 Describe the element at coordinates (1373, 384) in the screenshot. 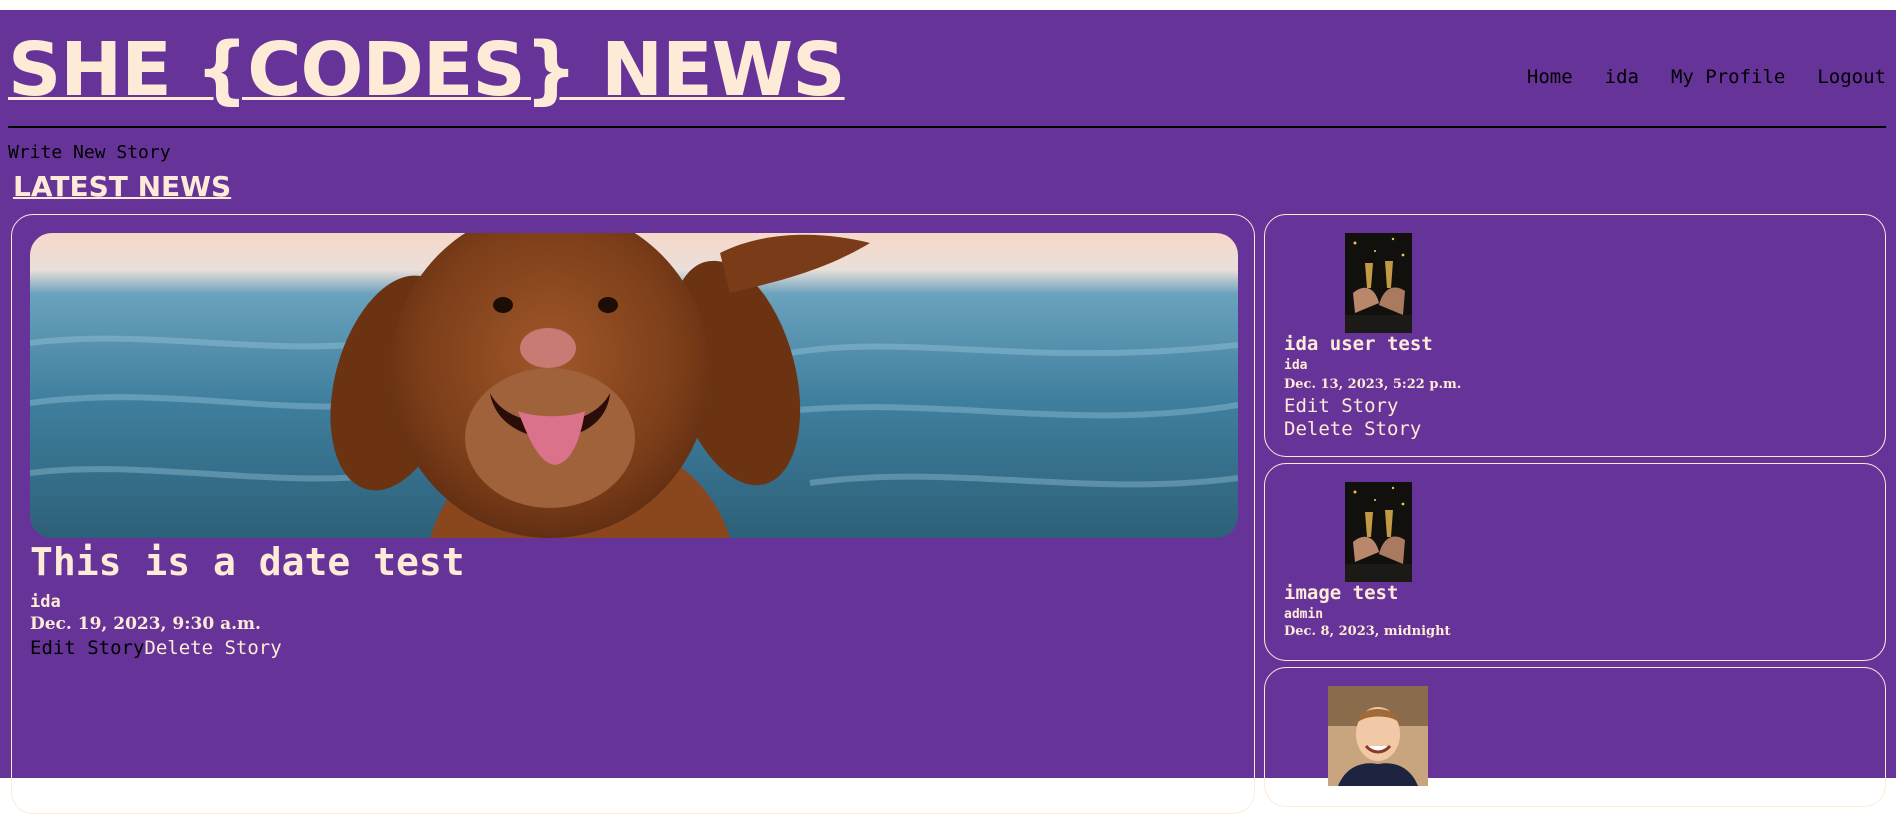

I see `story-date: Dec. 13, 2023, 5:22 p.m.` at that location.